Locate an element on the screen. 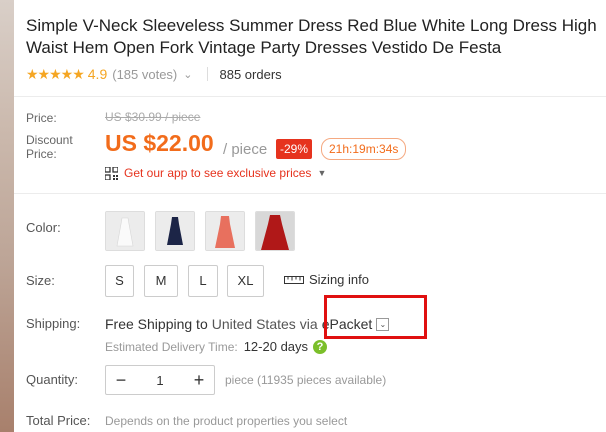 This screenshot has height=432, width=606. size-label: Size: is located at coordinates (40, 280).